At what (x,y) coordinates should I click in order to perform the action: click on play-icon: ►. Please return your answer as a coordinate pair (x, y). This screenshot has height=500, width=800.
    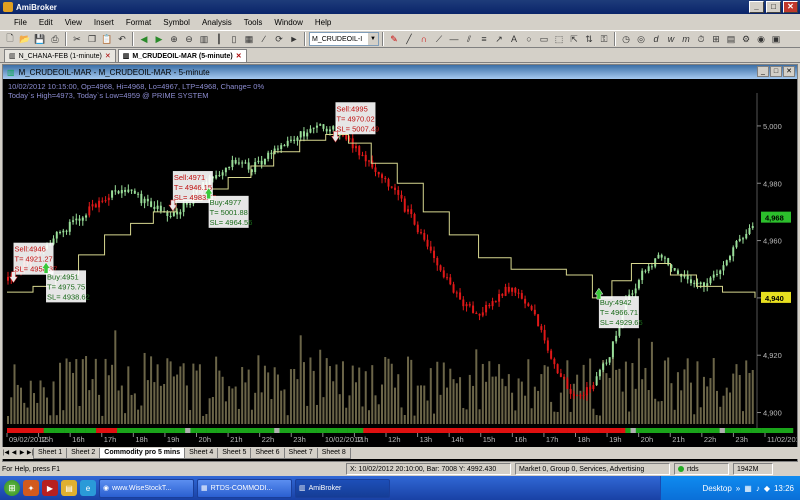
    Looking at the image, I should click on (294, 39).